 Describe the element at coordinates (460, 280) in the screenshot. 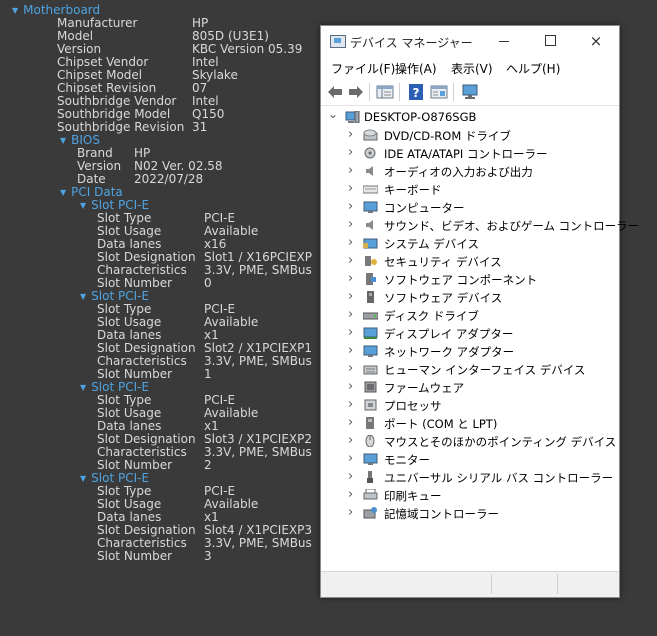

I see `tree-category-item: ソフトウェア コンポーネント` at that location.